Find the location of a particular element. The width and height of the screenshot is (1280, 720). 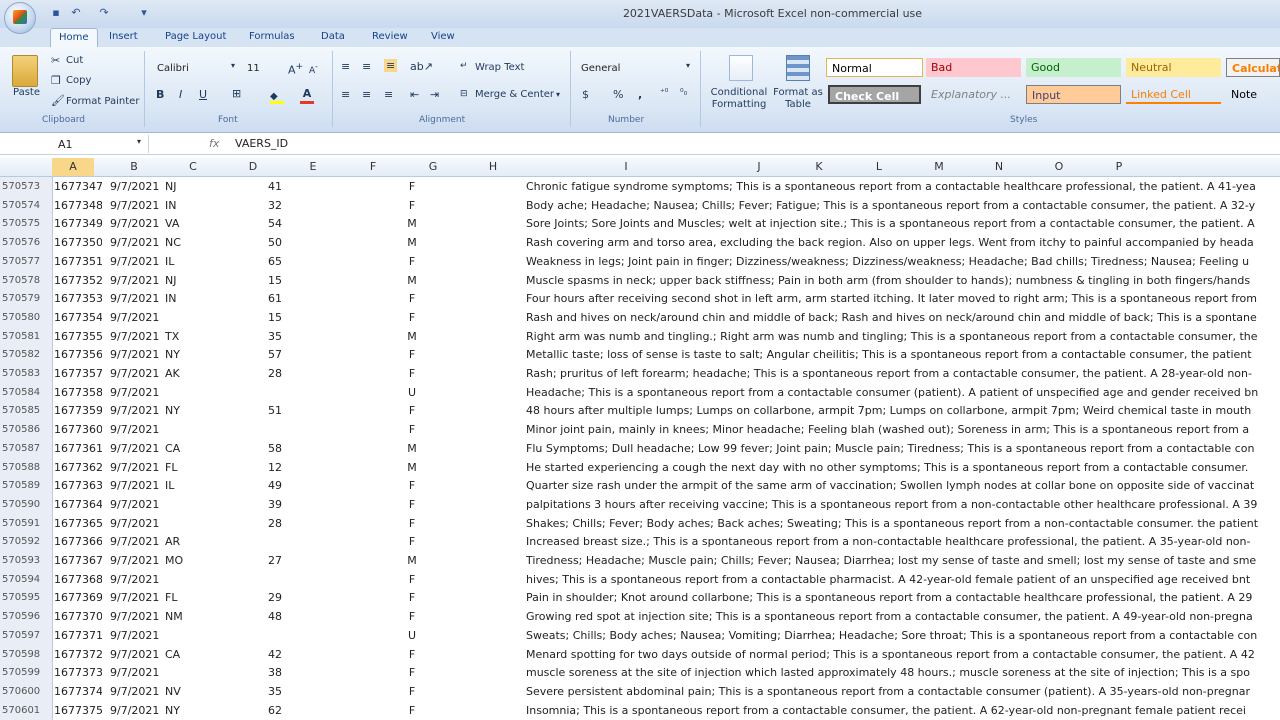

format-as-table-button: Format as Table is located at coordinates (798, 99).